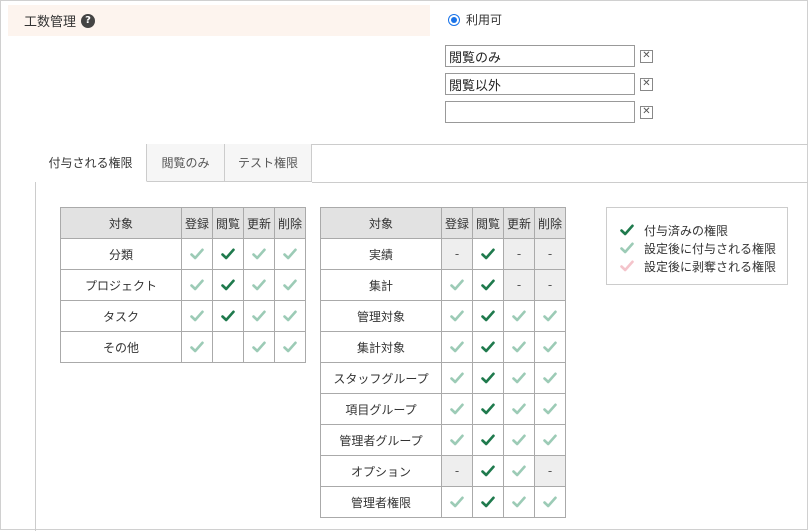 The width and height of the screenshot is (808, 531). I want to click on table-row: プロジェクト, so click(183, 285).